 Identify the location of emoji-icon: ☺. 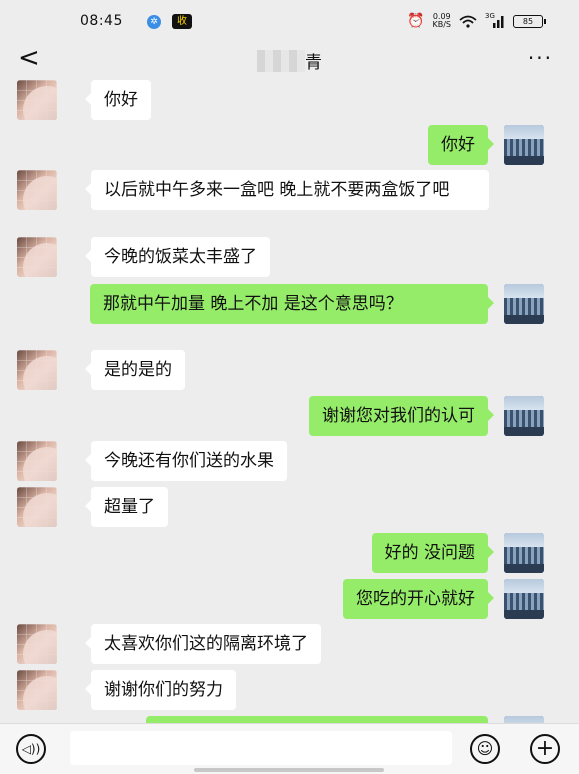
(485, 749).